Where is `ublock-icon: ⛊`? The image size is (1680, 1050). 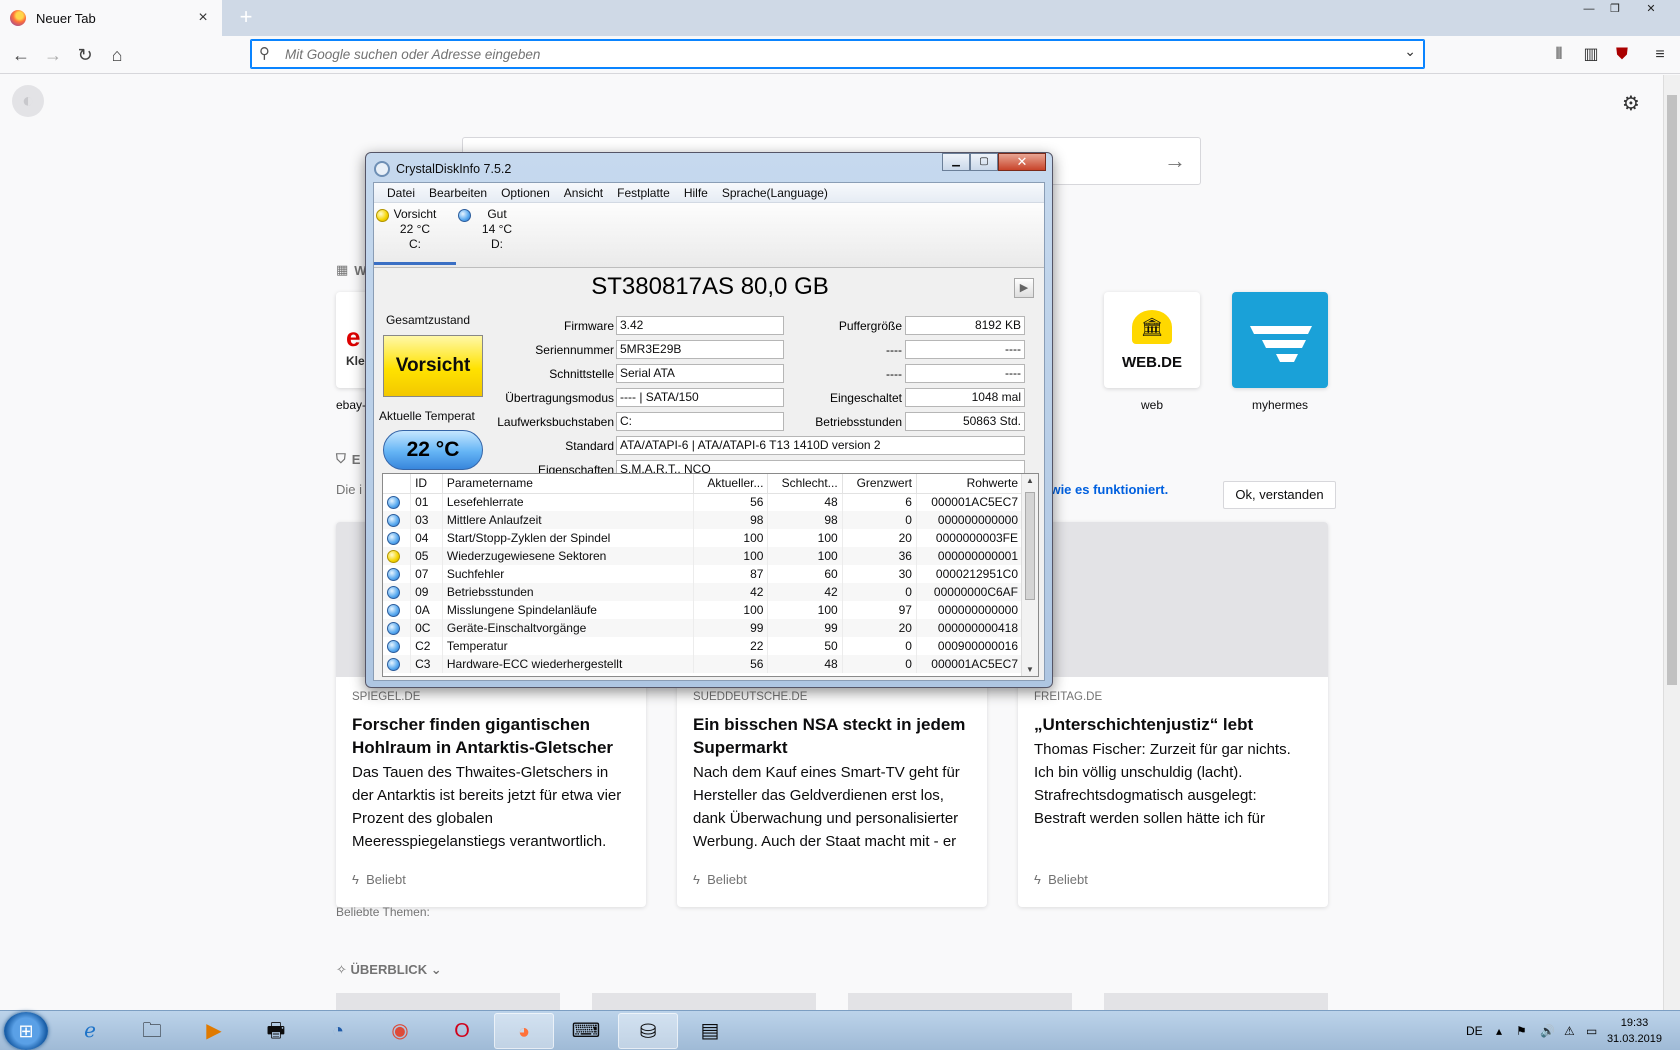
ublock-icon: ⛊ is located at coordinates (1622, 55).